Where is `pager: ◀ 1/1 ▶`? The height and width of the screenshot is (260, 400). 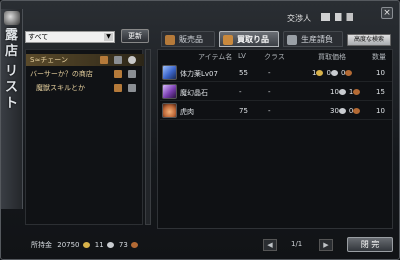
pager: ◀ 1/1 ▶ is located at coordinates (298, 245).